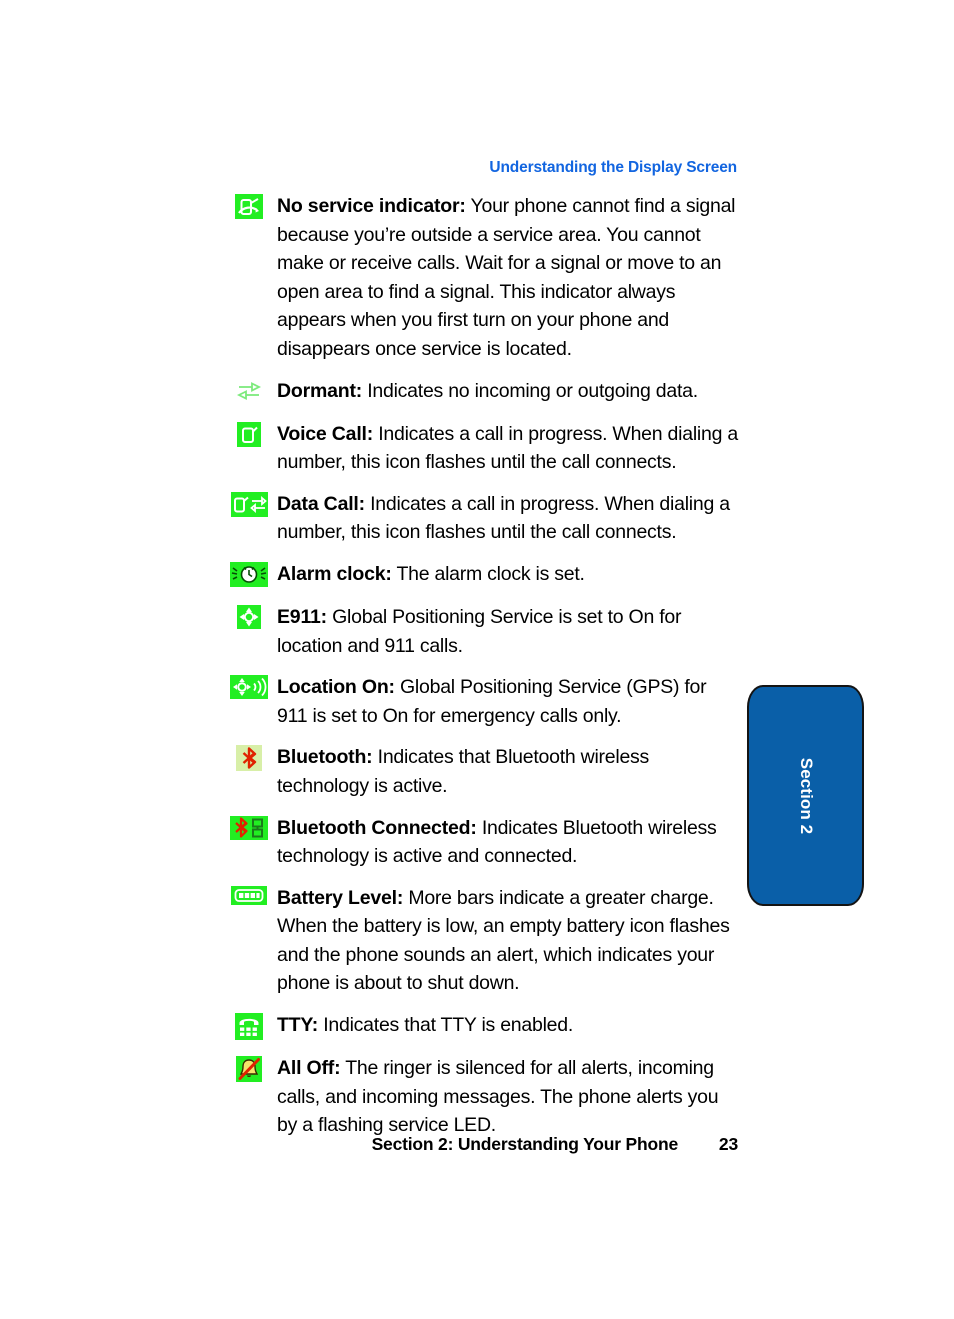 The width and height of the screenshot is (954, 1319). Describe the element at coordinates (249, 689) in the screenshot. I see `location-on-icon` at that location.